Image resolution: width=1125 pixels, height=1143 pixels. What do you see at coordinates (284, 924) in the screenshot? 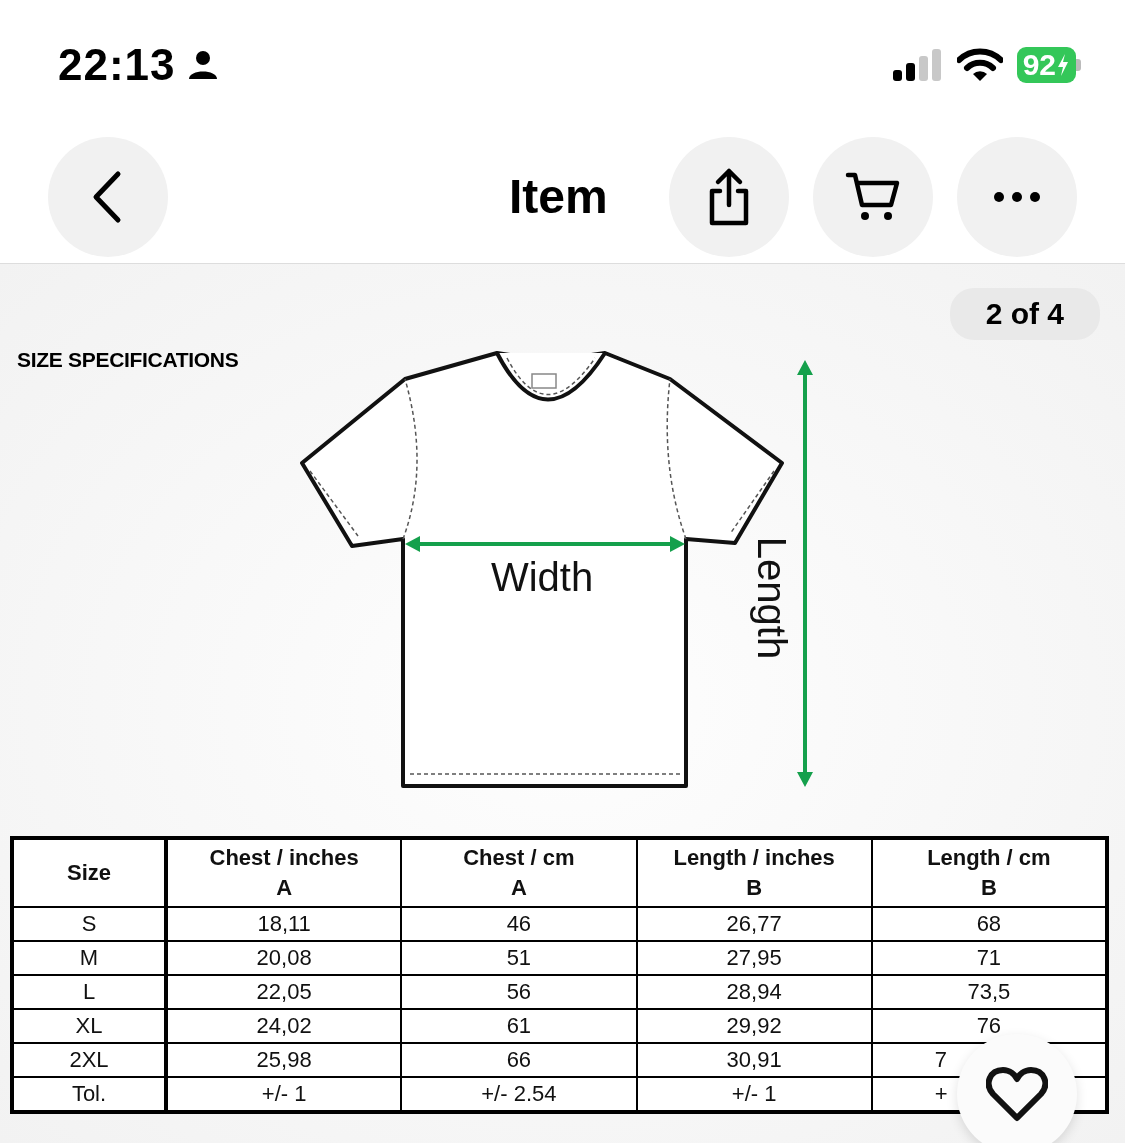
I see `table-cell: 18,11` at bounding box center [284, 924].